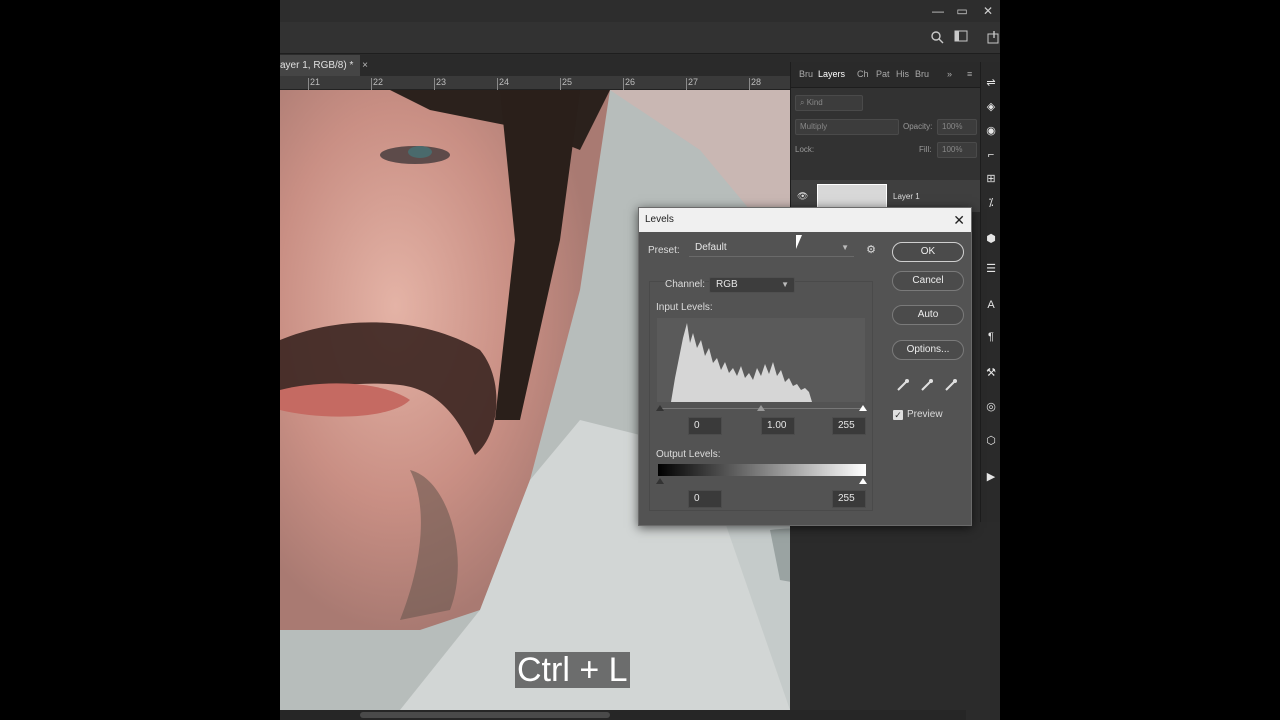 The height and width of the screenshot is (720, 1280). I want to click on ruler-tick-label: 22, so click(378, 82).